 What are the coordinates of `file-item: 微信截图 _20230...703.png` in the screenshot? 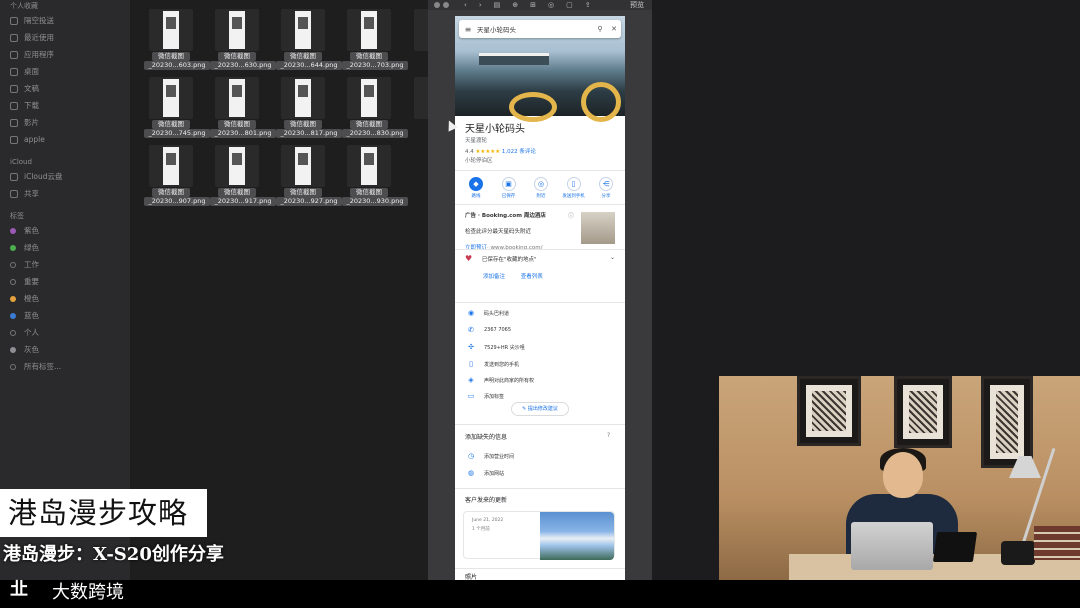 It's located at (372, 35).